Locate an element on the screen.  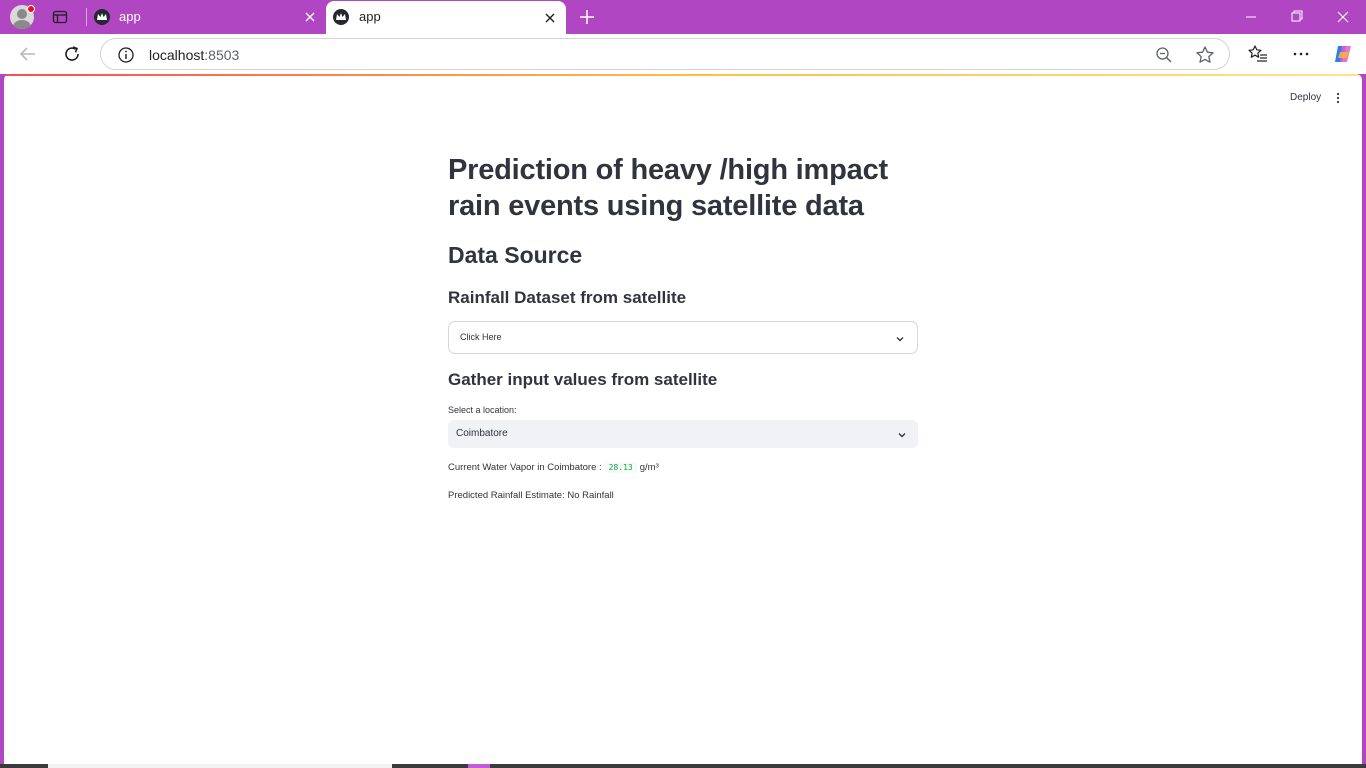
notification-dot is located at coordinates (31, 9).